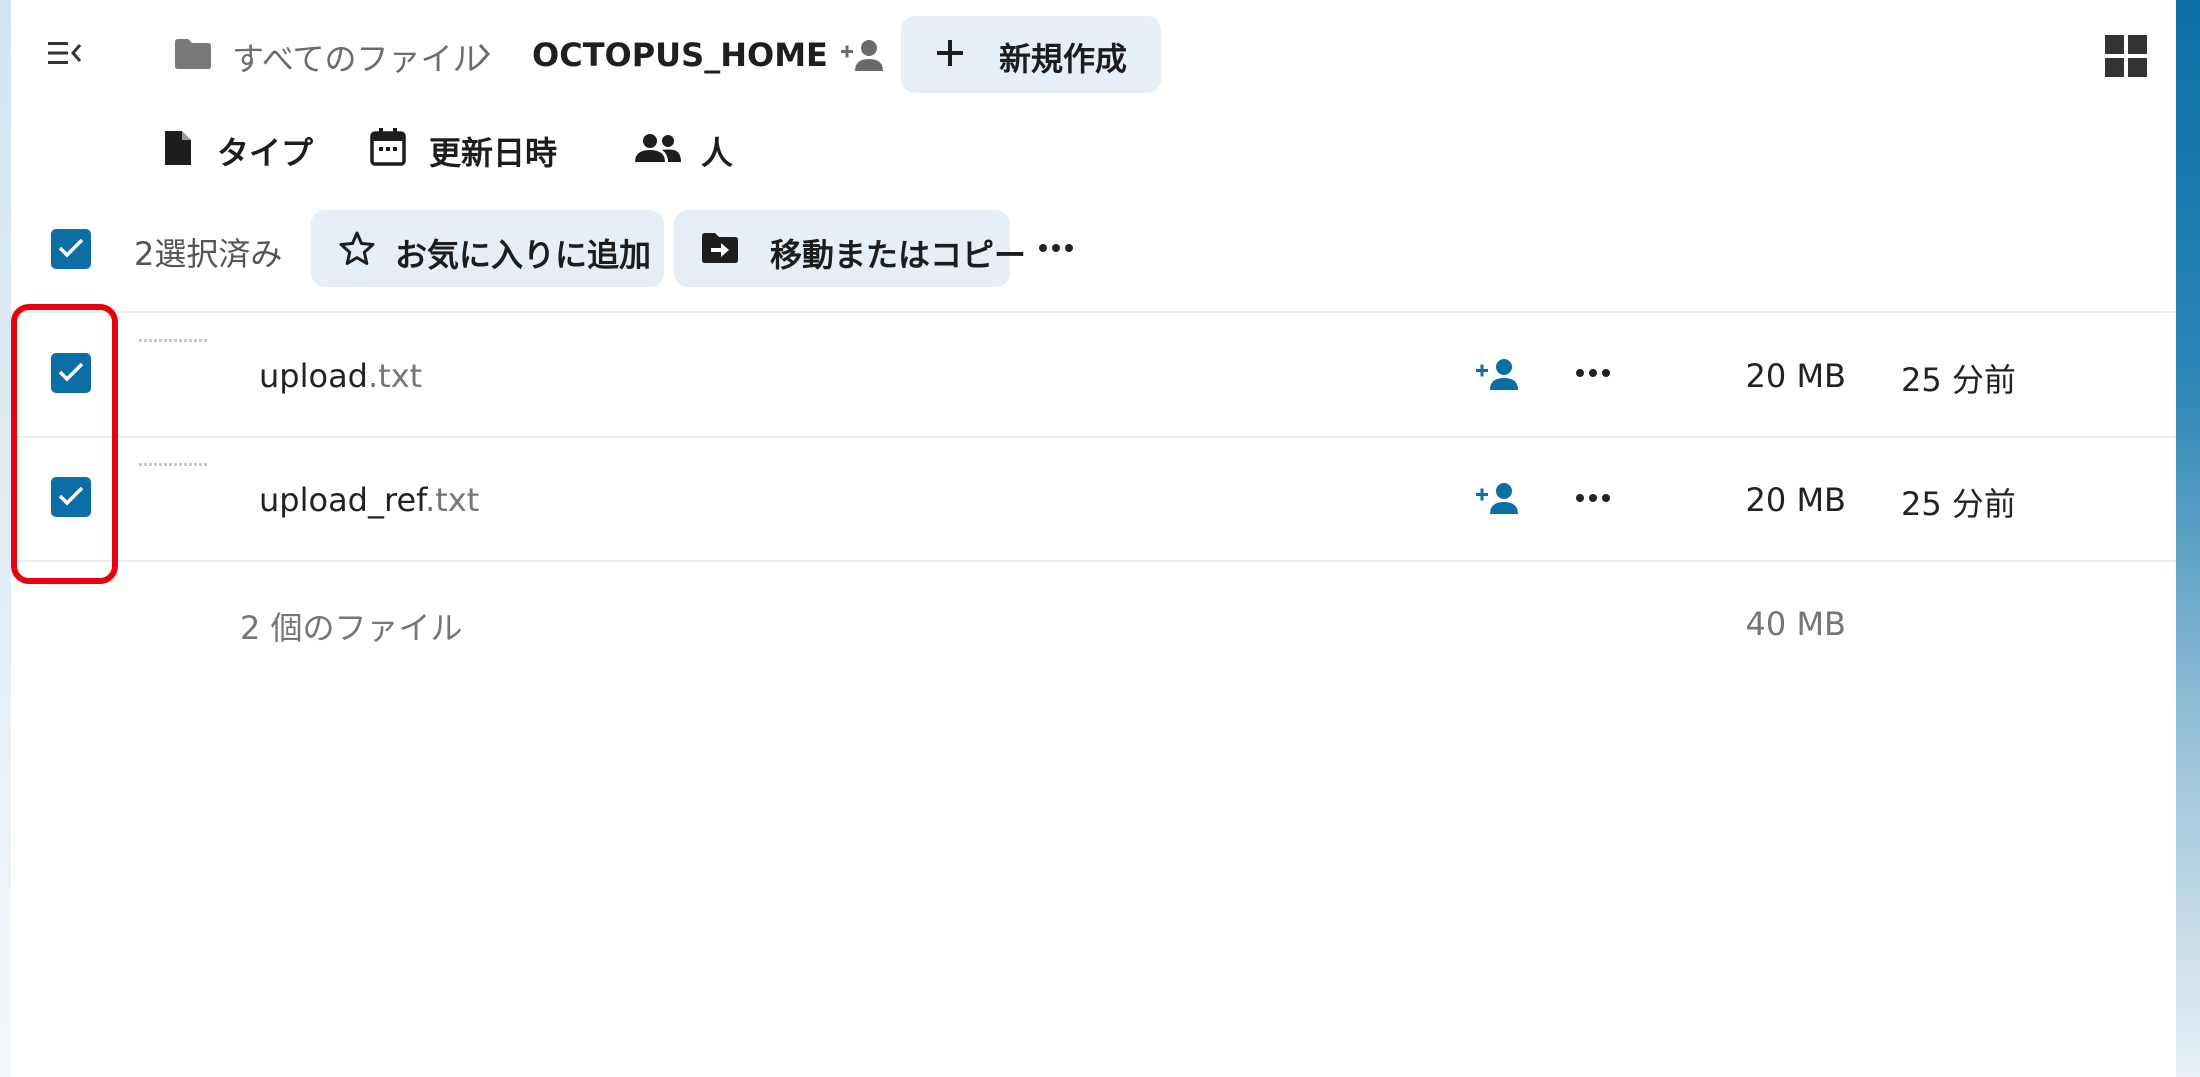 The width and height of the screenshot is (2200, 1077). Describe the element at coordinates (484, 54) in the screenshot. I see `chevron-right-icon` at that location.